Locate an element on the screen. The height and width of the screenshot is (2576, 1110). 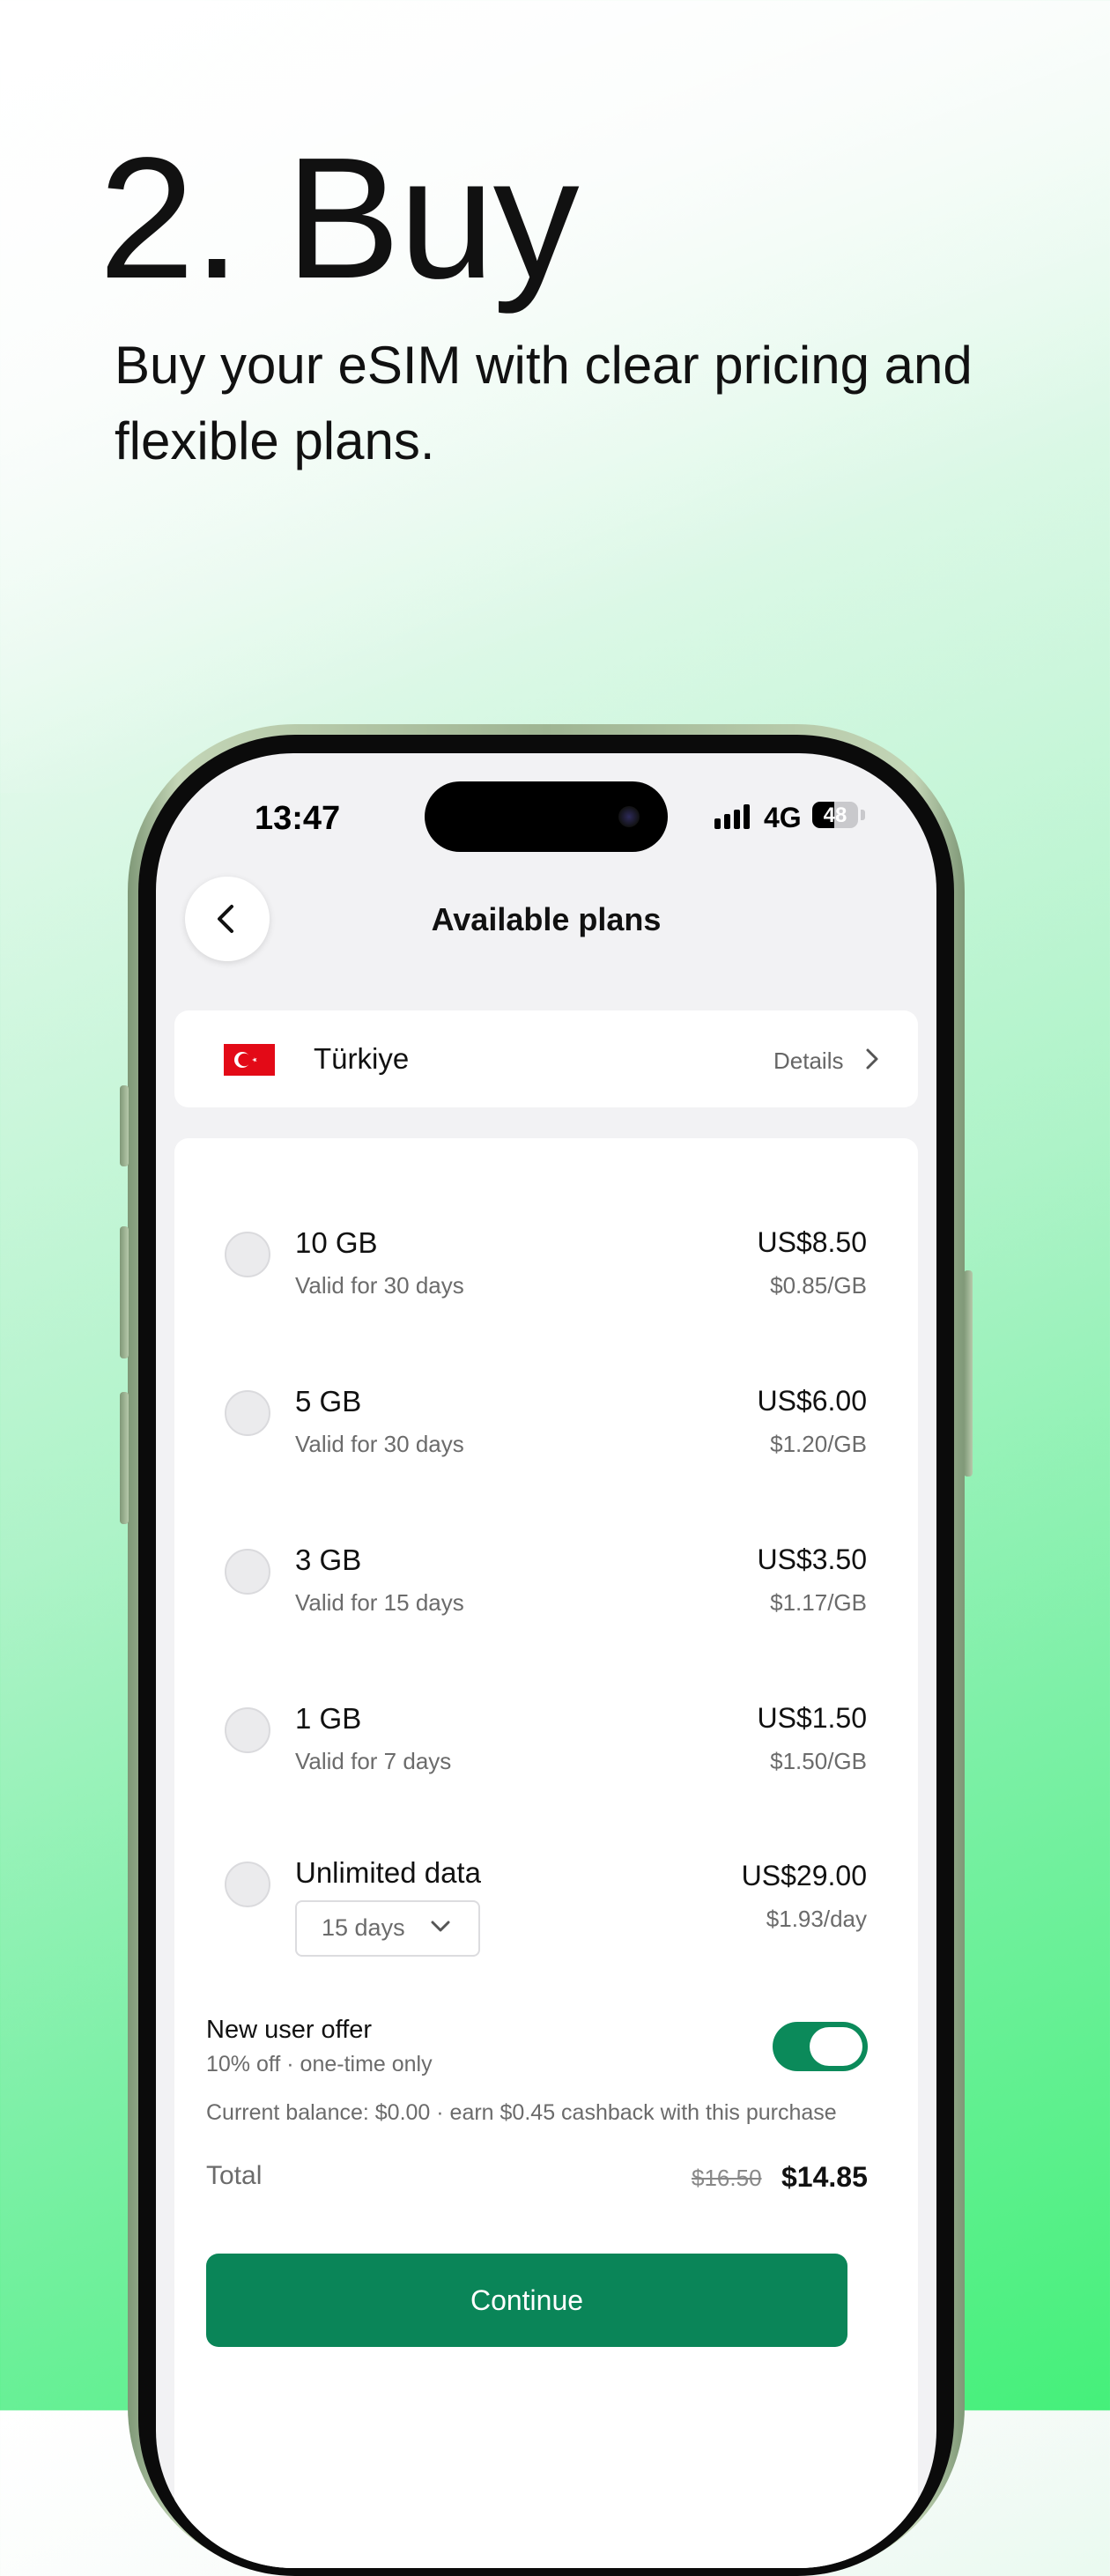
plan-name: 10 GB is located at coordinates (336, 1242).